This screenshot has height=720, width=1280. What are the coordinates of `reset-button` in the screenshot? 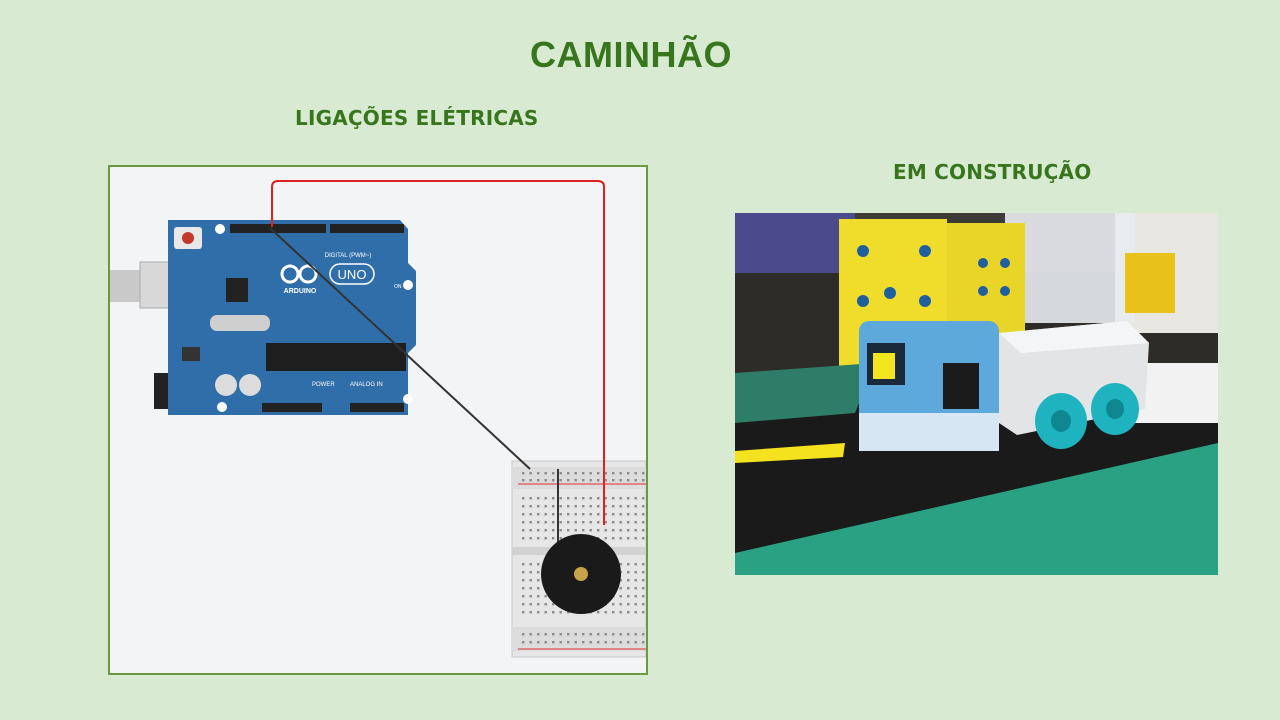 It's located at (188, 238).